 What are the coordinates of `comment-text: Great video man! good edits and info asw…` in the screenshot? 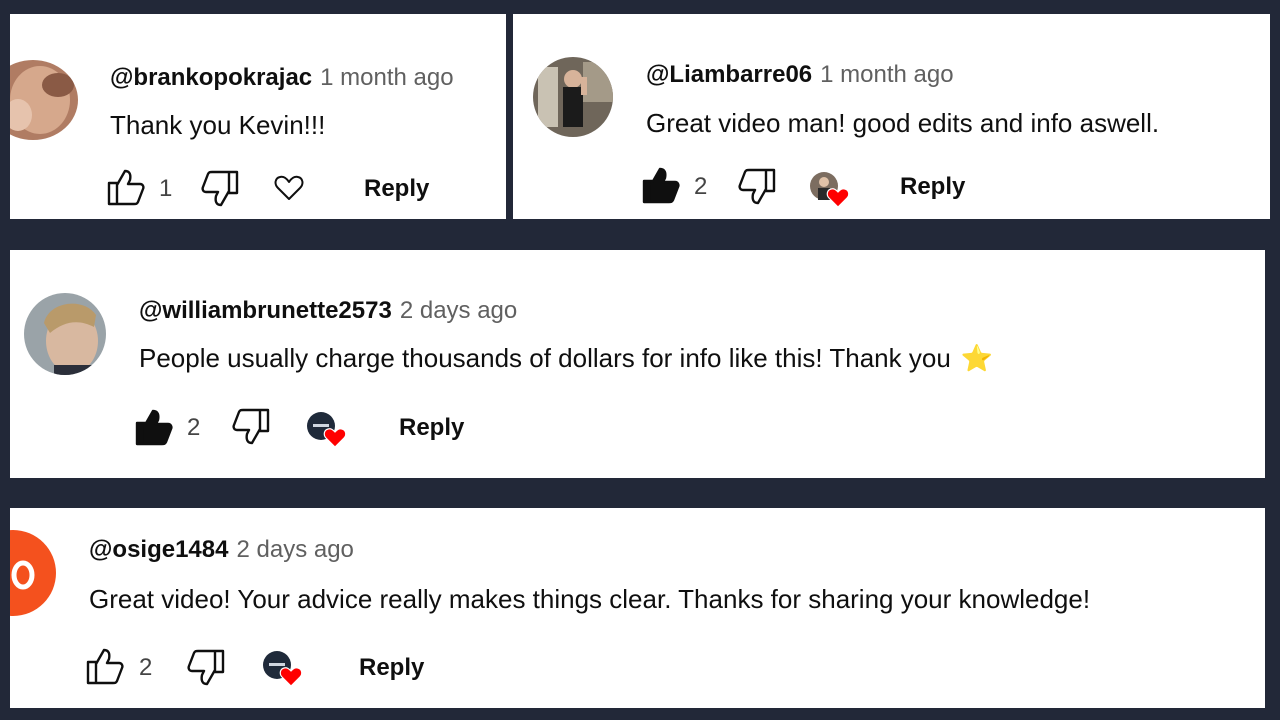 It's located at (903, 123).